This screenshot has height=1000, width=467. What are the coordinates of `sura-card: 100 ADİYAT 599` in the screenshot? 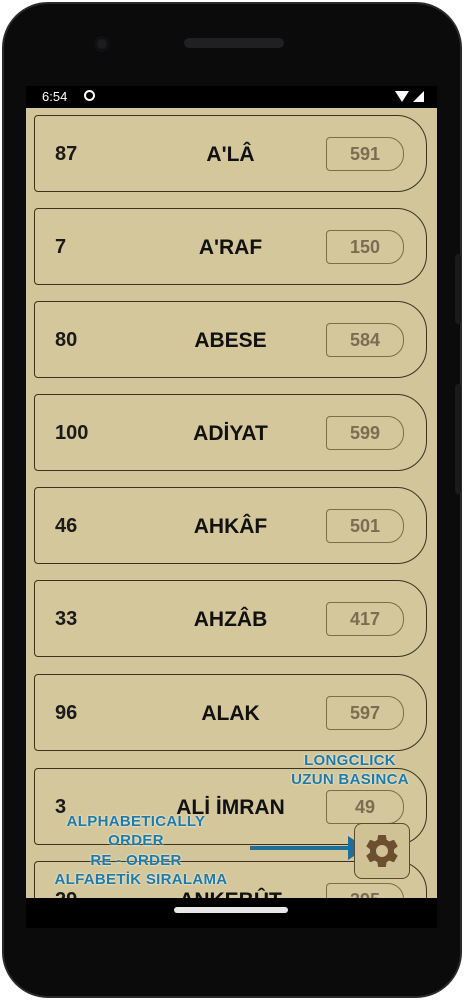 It's located at (230, 432).